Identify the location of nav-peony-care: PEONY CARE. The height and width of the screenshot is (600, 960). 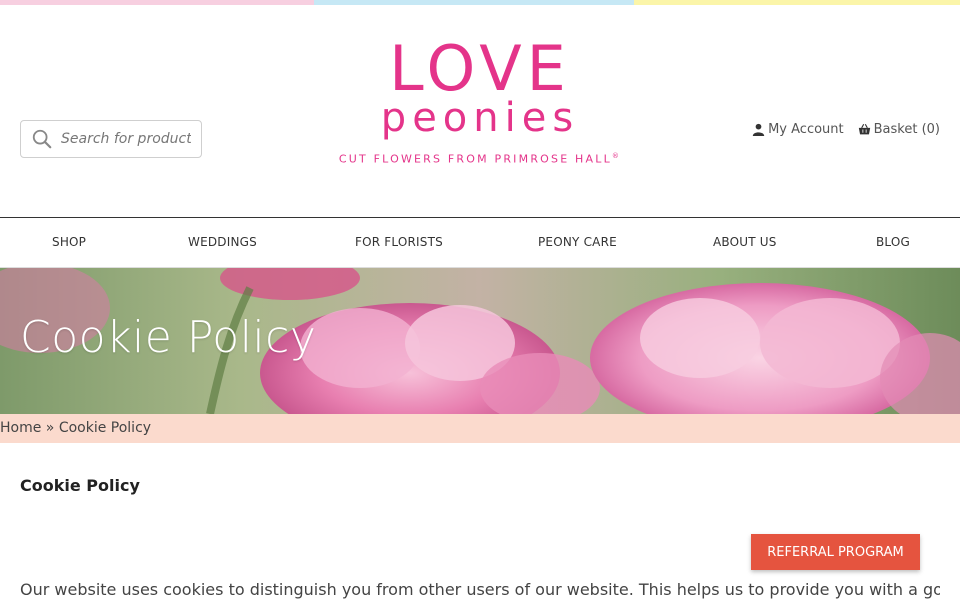
(577, 242).